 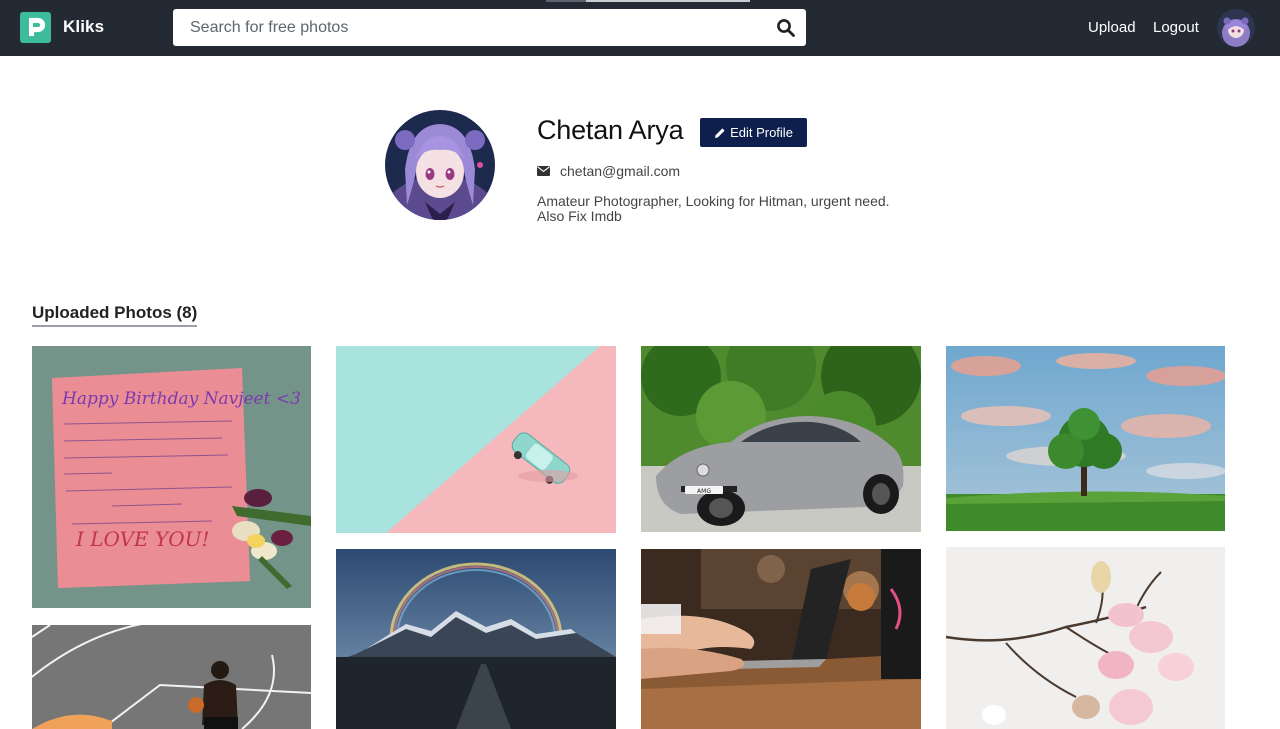 What do you see at coordinates (171, 477) in the screenshot?
I see `photo-birthday-note: Happy Birthday Navjeet <3 I LOVE YOU!` at bounding box center [171, 477].